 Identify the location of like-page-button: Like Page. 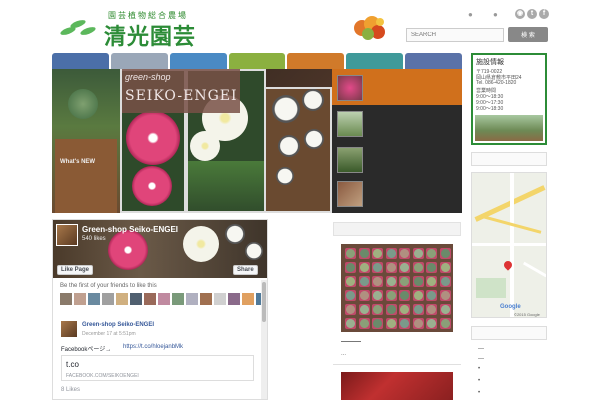
(75, 270).